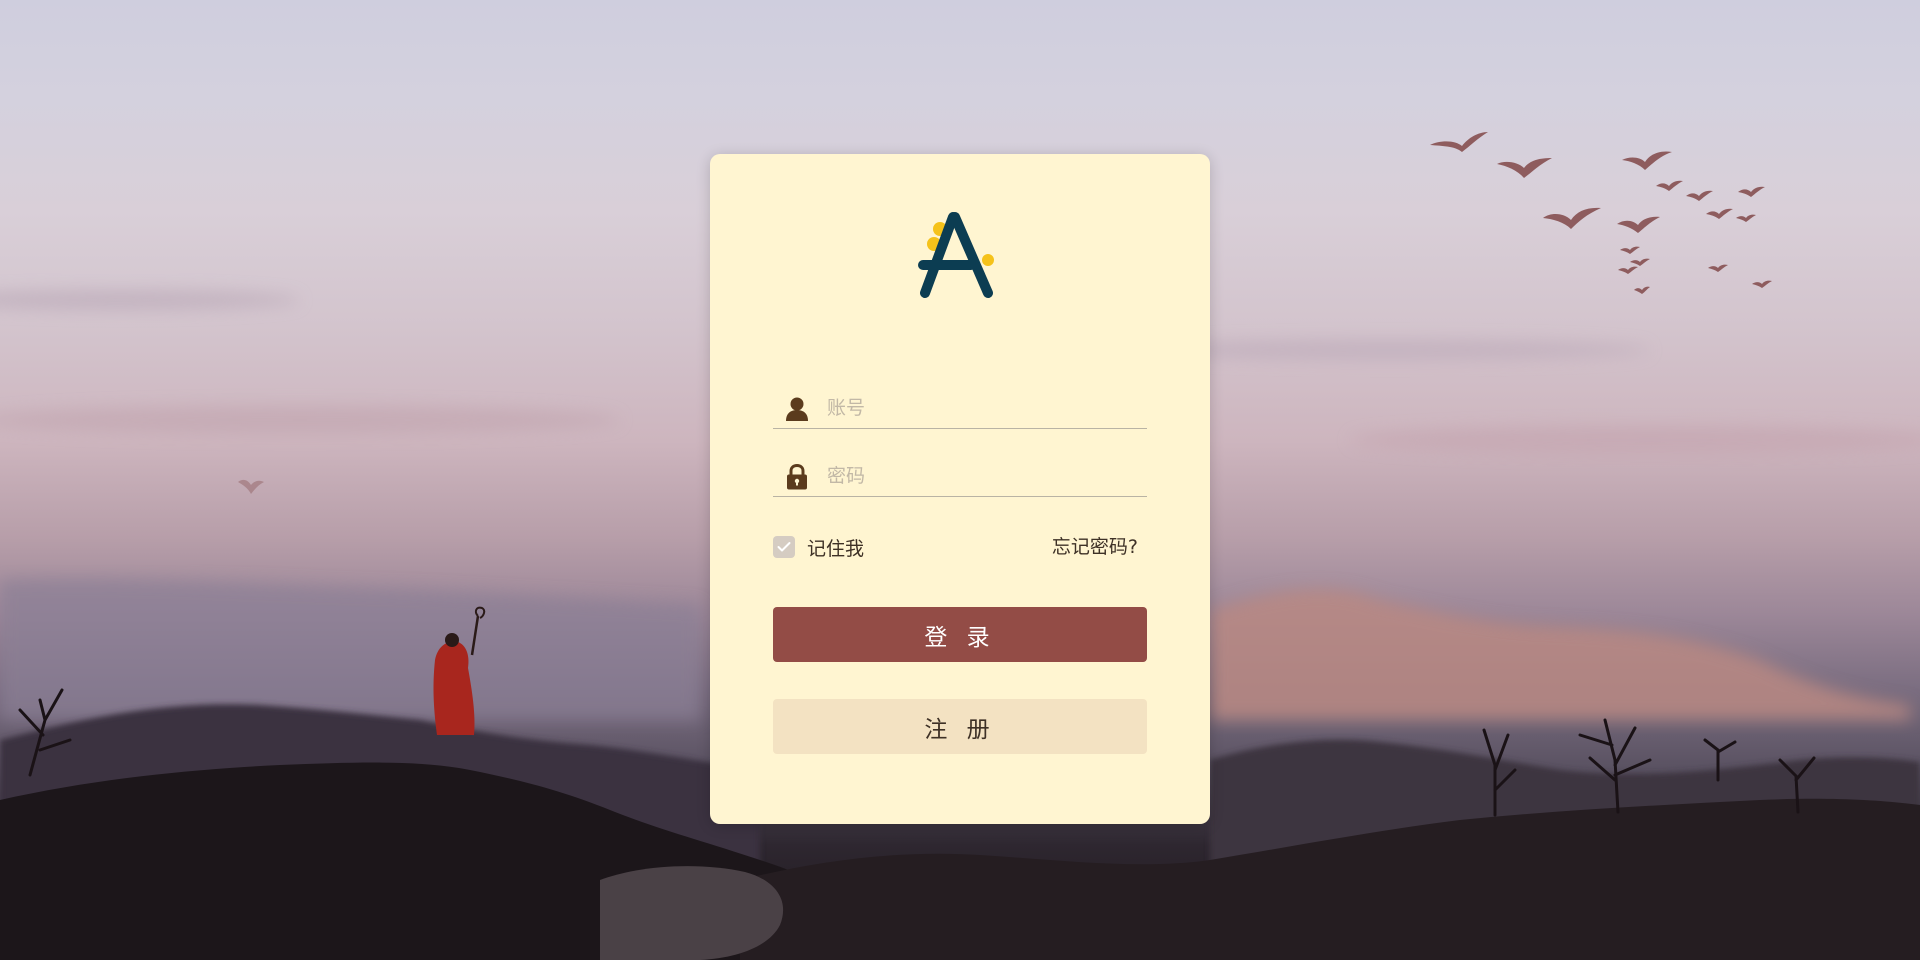  What do you see at coordinates (982, 408) in the screenshot?
I see `account-input` at bounding box center [982, 408].